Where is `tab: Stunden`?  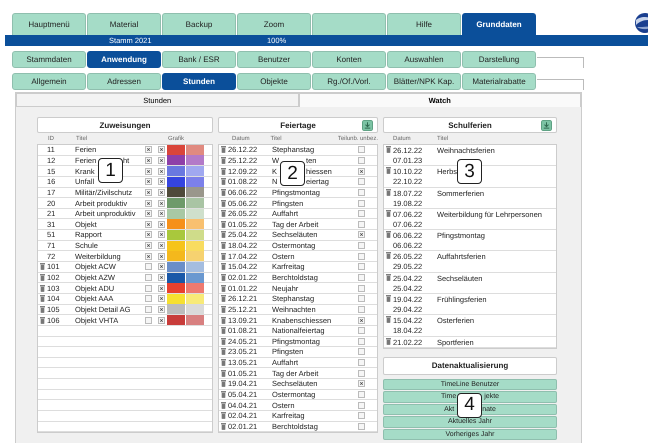 tab: Stunden is located at coordinates (199, 81).